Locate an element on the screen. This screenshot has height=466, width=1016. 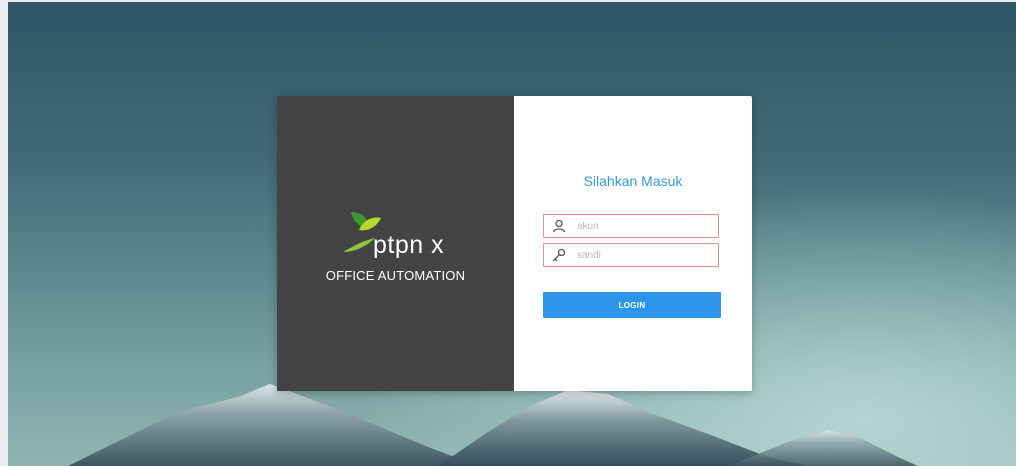
password-field is located at coordinates (631, 255).